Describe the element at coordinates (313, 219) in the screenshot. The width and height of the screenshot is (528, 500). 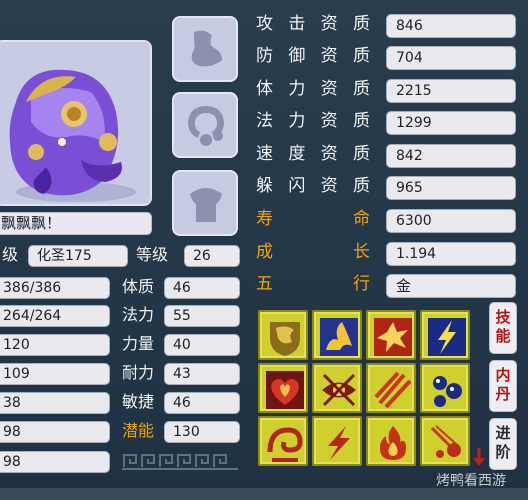
I see `lifespan-label: 寿命` at that location.